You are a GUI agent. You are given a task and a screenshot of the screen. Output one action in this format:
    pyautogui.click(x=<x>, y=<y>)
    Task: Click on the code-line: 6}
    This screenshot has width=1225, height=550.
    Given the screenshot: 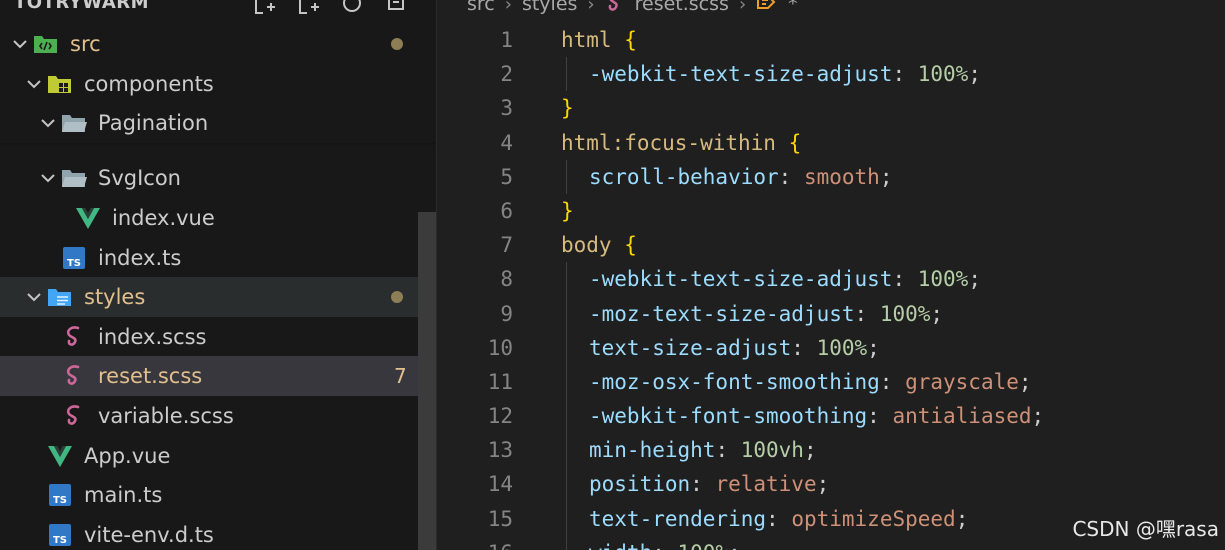 What is the action you would take?
    pyautogui.click(x=831, y=211)
    